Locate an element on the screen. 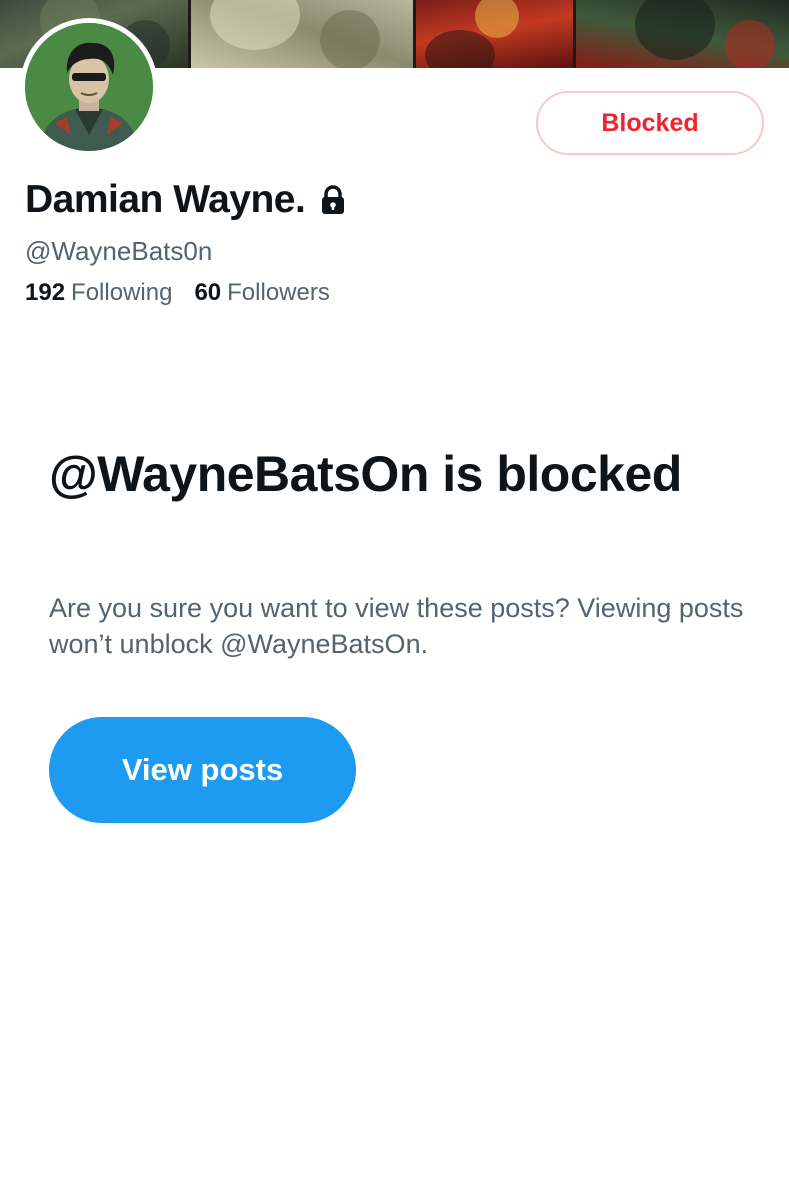 This screenshot has height=1200, width=789. avatar-image is located at coordinates (89, 87).